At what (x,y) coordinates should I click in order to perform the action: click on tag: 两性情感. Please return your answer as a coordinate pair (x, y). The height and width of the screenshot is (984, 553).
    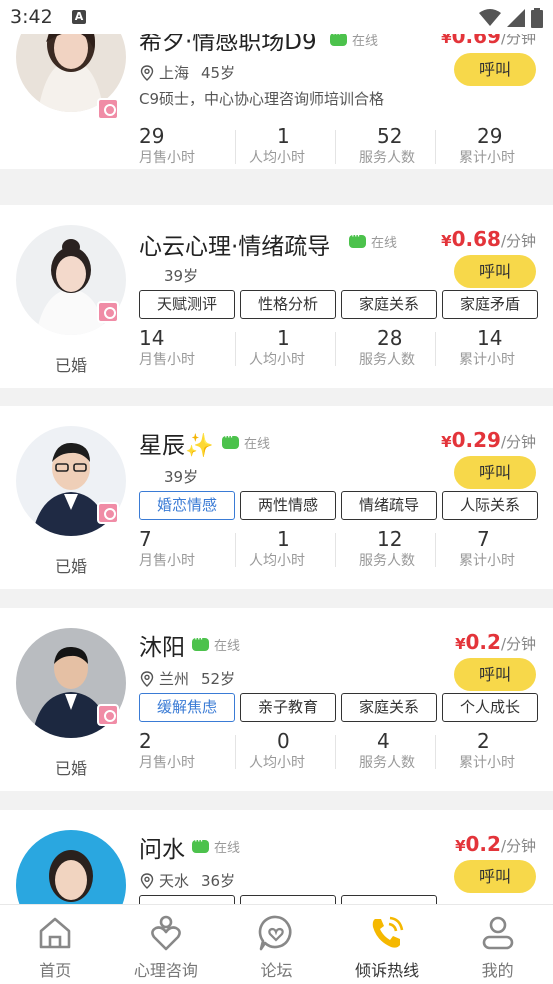
    Looking at the image, I should click on (288, 505).